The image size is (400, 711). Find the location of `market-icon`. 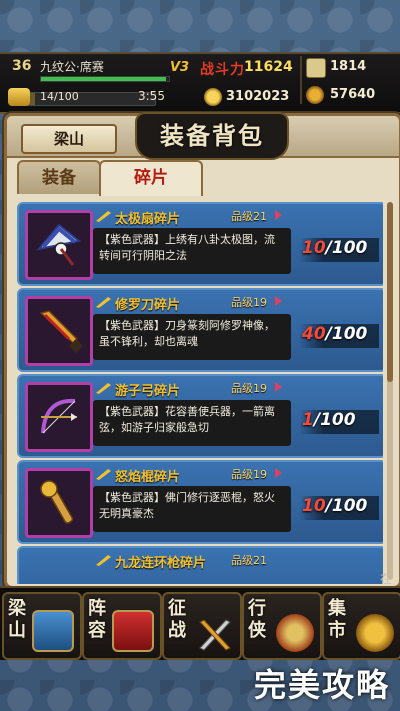

market-icon is located at coordinates (375, 633).